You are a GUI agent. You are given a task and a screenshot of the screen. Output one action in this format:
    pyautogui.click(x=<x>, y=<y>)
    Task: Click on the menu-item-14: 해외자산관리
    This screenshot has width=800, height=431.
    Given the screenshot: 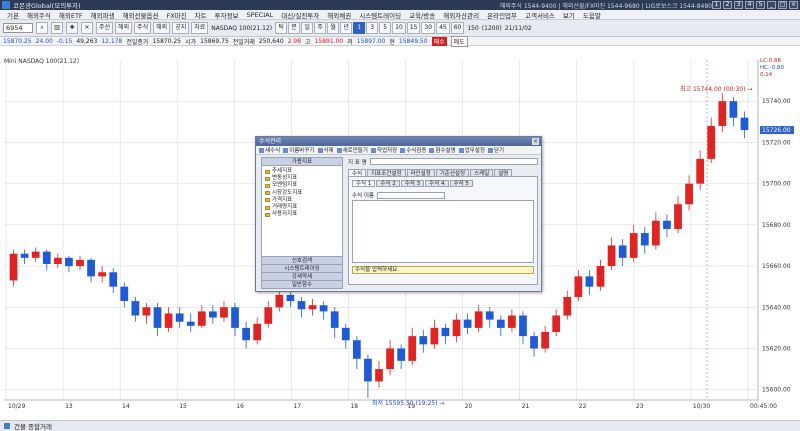 What is the action you would take?
    pyautogui.click(x=461, y=15)
    